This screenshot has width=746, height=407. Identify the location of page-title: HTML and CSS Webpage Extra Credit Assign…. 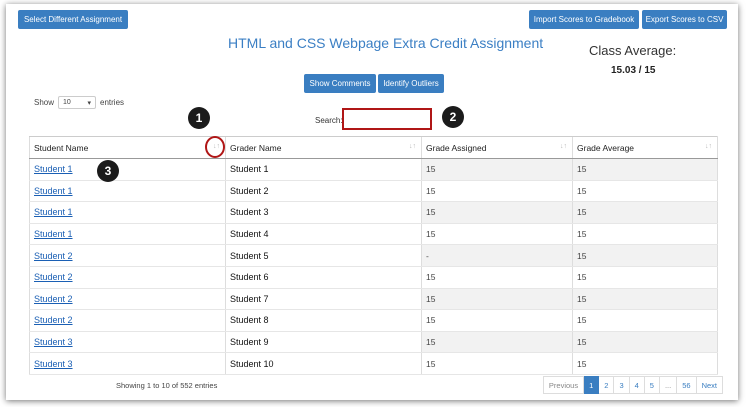
(386, 43).